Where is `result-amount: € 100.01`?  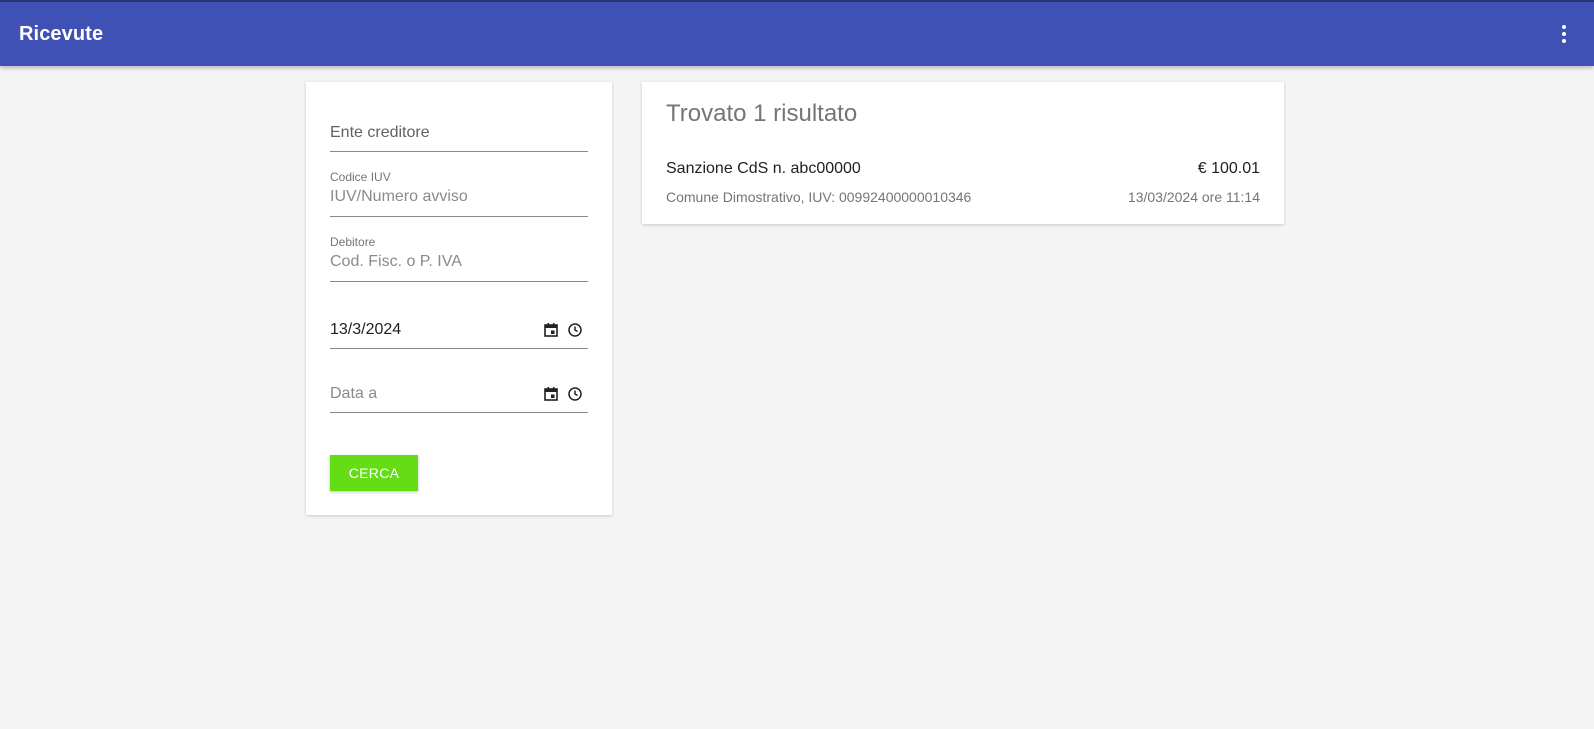
result-amount: € 100.01 is located at coordinates (1228, 168).